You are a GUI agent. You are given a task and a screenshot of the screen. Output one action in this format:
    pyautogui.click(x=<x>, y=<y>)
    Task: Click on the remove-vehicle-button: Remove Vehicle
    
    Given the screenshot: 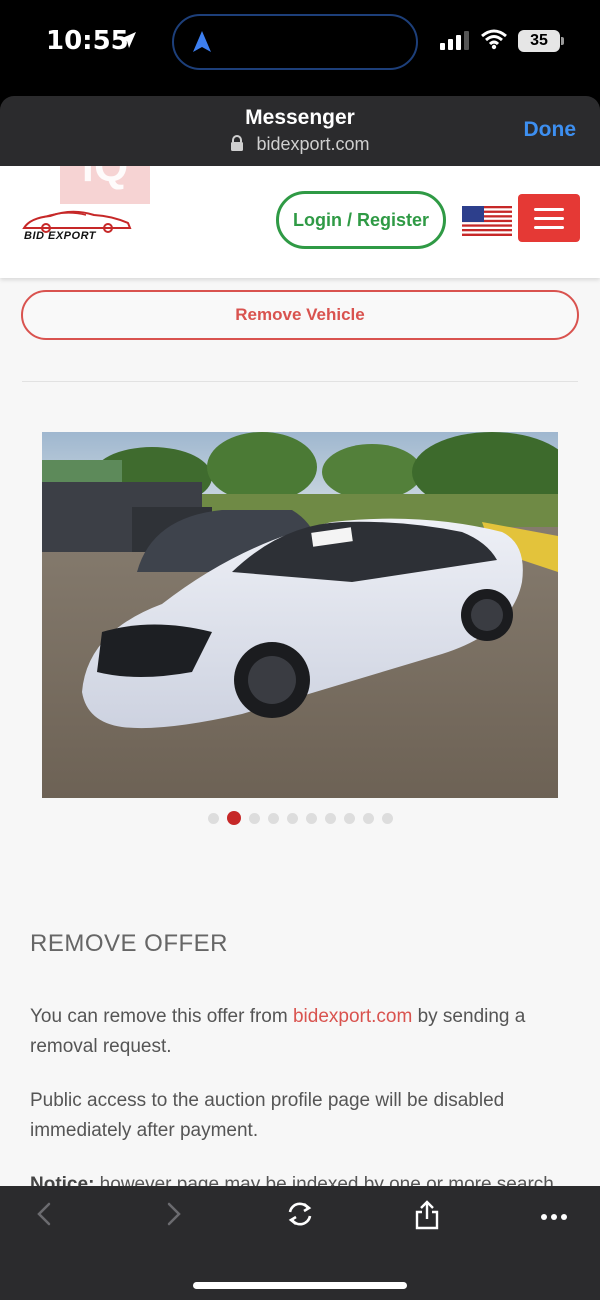 What is the action you would take?
    pyautogui.click(x=300, y=315)
    